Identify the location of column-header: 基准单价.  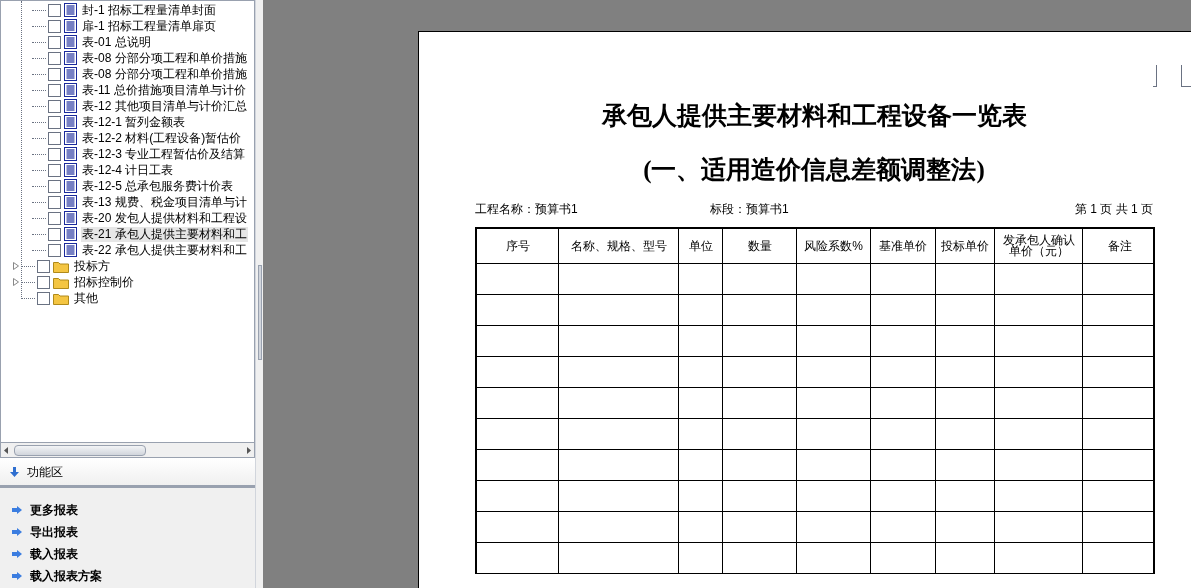
(903, 246).